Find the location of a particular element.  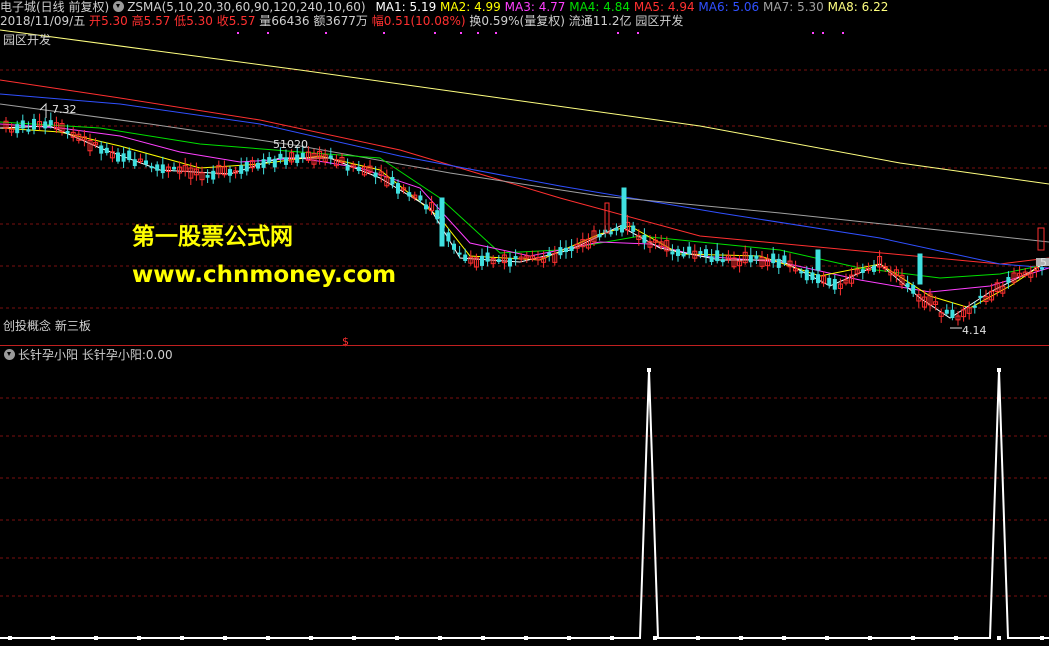

watermark-title: 第一股票公式网 is located at coordinates (212, 237).